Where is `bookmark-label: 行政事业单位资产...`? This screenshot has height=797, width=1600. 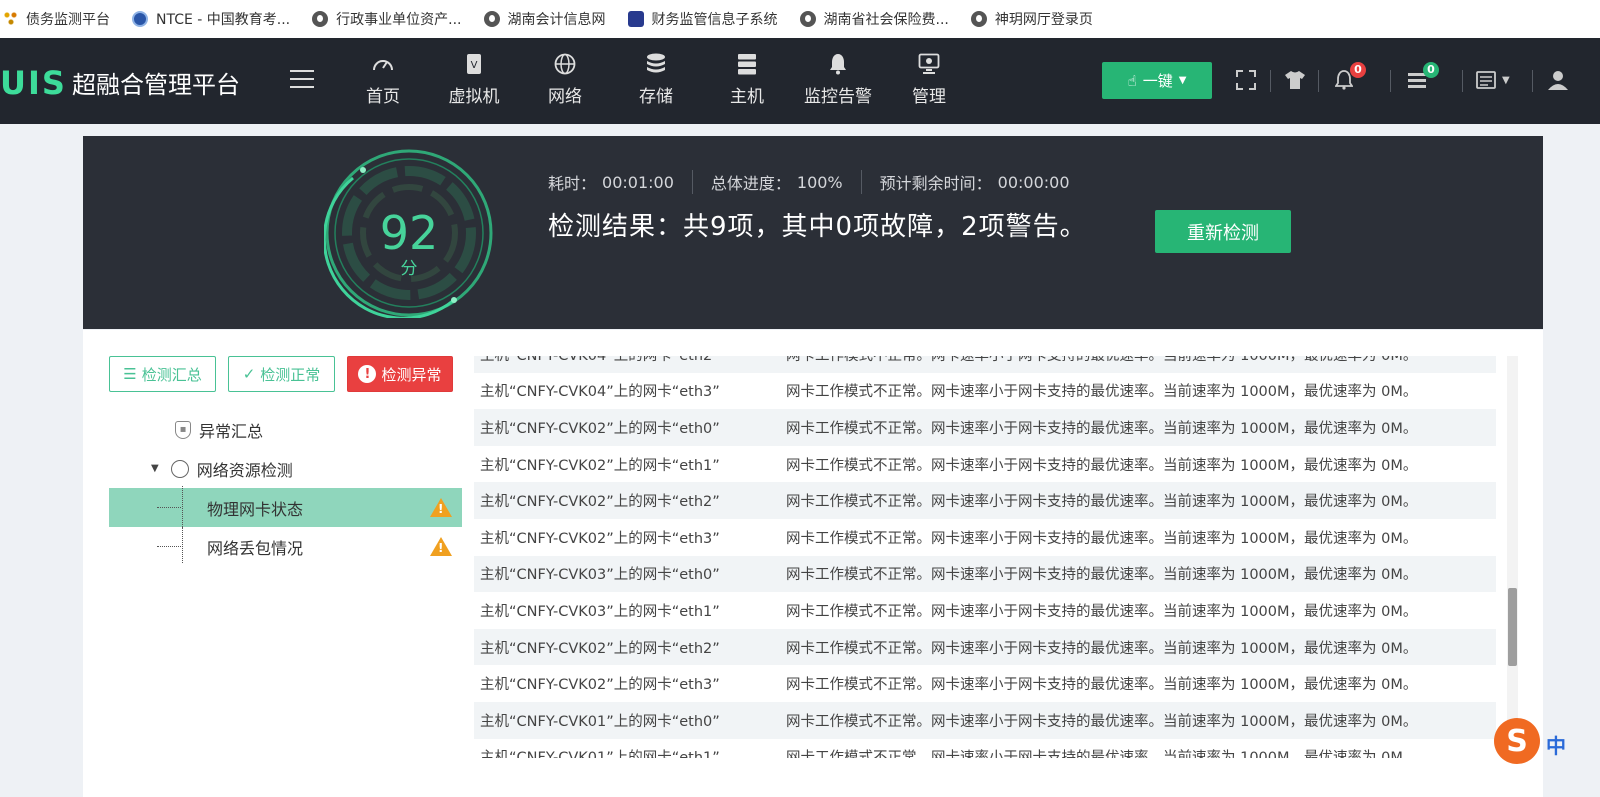
bookmark-label: 行政事业单位资产... is located at coordinates (399, 20).